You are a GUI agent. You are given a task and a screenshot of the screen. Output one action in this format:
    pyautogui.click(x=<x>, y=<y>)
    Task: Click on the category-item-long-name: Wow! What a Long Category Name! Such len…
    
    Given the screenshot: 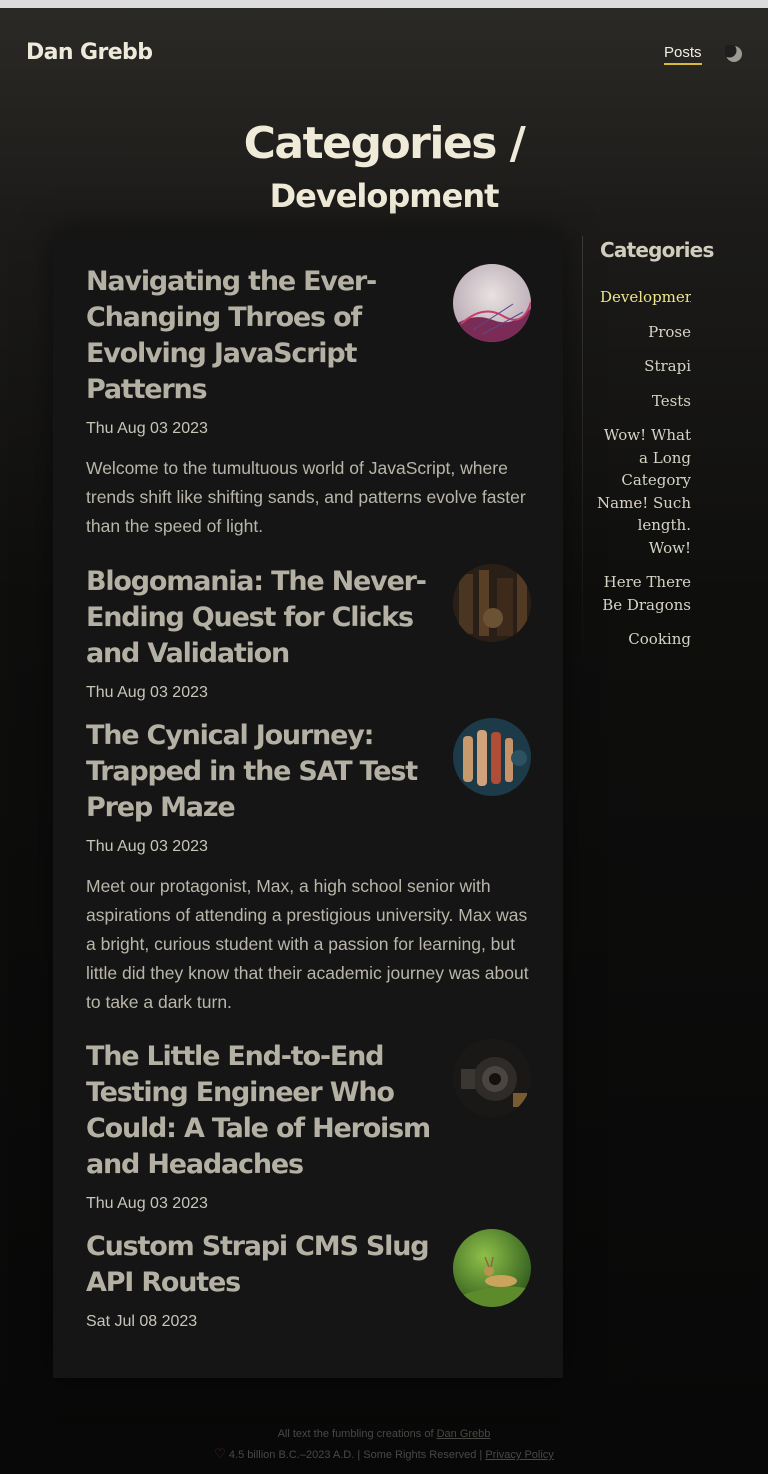 What is the action you would take?
    pyautogui.click(x=643, y=491)
    